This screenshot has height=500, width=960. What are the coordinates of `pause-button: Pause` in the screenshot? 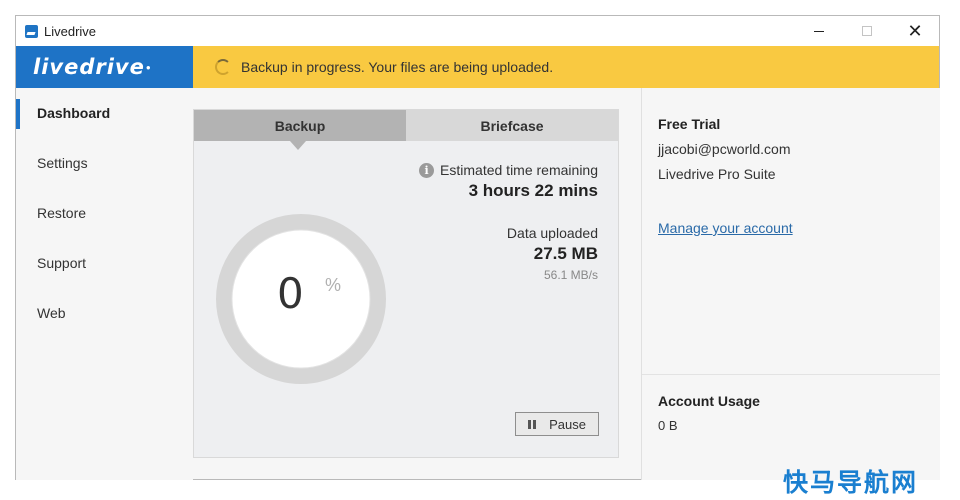 It's located at (557, 424).